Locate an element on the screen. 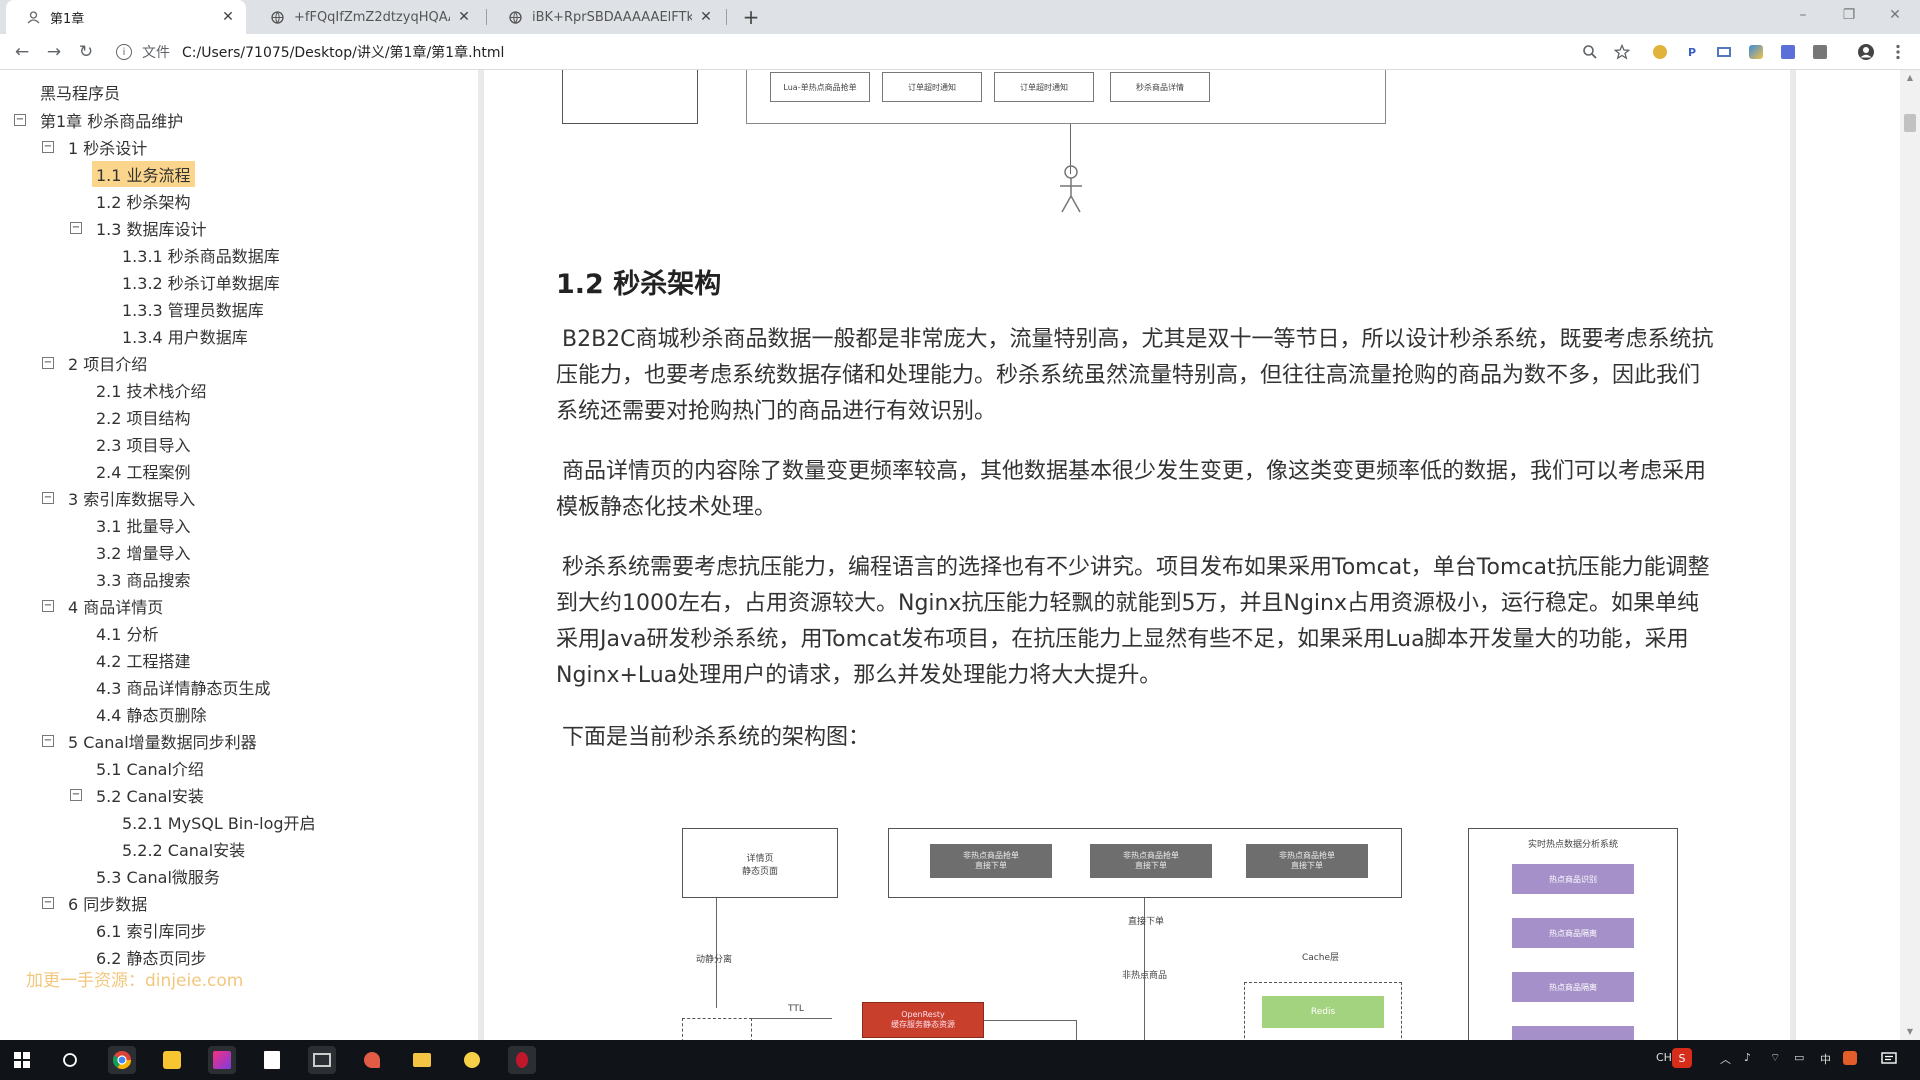 The width and height of the screenshot is (1920, 1080). close-window-button: ✕ is located at coordinates (1895, 15).